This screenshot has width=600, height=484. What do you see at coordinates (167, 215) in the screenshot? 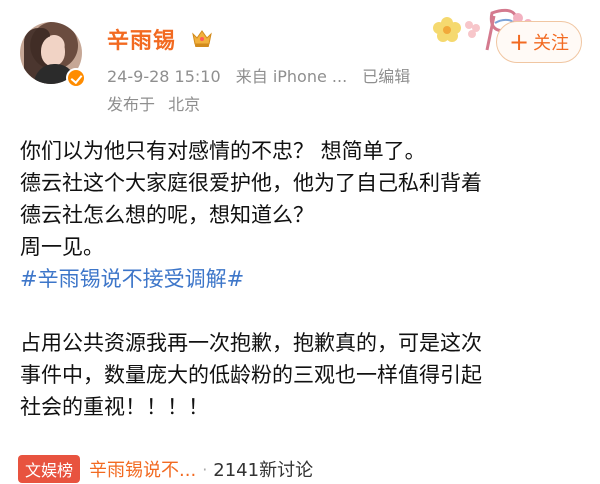
I see `post-line: 德云社怎么想的呢，想知道么？` at bounding box center [167, 215].